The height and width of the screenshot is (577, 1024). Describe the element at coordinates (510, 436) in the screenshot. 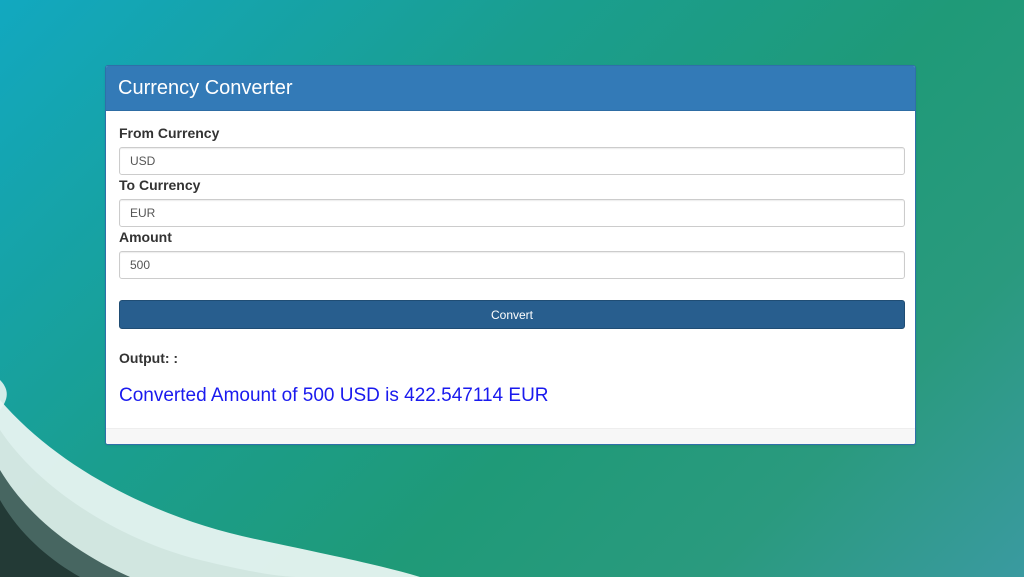

I see `panel-footer` at that location.